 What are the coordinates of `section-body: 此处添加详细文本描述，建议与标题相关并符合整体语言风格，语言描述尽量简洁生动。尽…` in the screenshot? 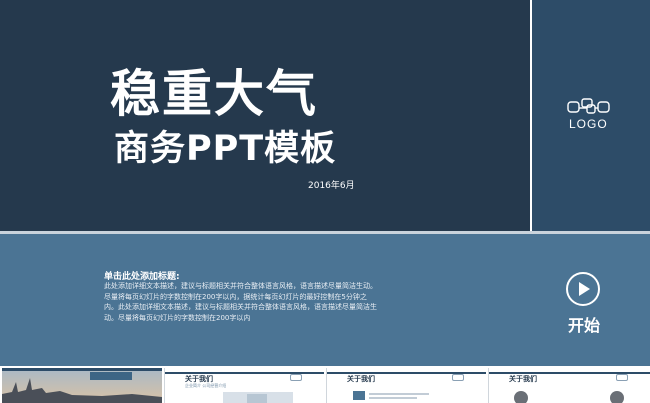 It's located at (240, 302).